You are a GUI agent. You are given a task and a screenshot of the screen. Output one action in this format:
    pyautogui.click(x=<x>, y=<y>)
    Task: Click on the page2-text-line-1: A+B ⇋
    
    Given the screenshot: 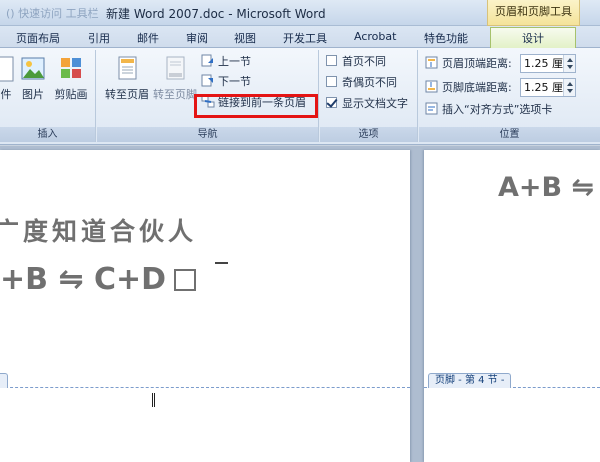 What is the action you would take?
    pyautogui.click(x=546, y=187)
    